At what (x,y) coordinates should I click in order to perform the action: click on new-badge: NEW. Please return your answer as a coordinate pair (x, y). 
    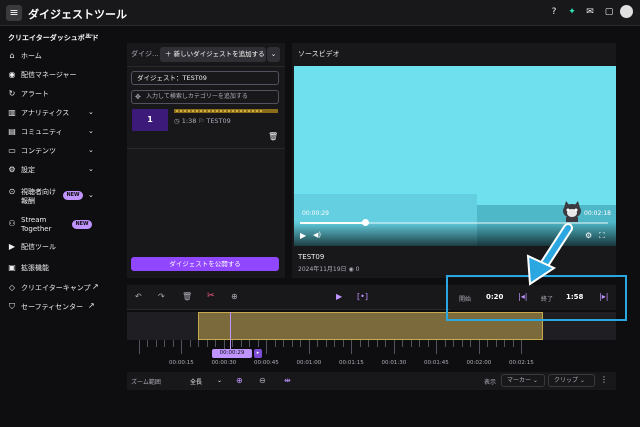
    Looking at the image, I should click on (82, 224).